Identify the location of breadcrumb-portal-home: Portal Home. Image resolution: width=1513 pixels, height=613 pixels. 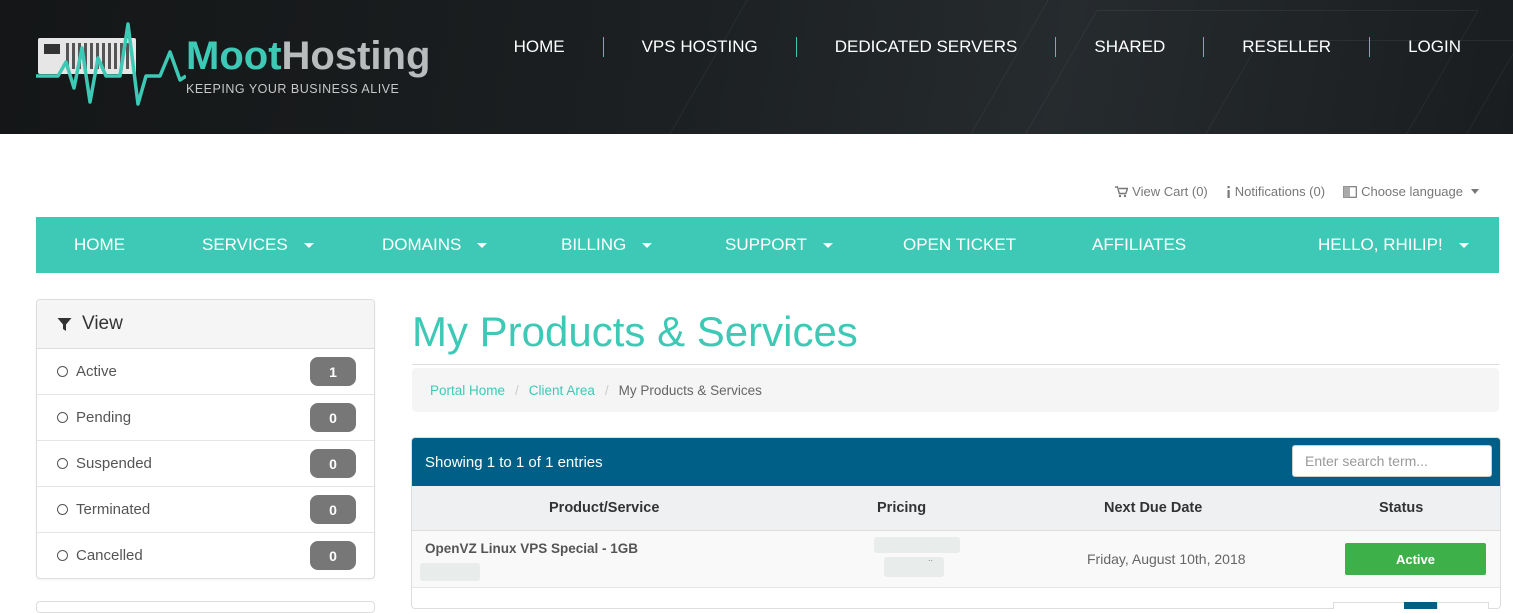
(467, 390).